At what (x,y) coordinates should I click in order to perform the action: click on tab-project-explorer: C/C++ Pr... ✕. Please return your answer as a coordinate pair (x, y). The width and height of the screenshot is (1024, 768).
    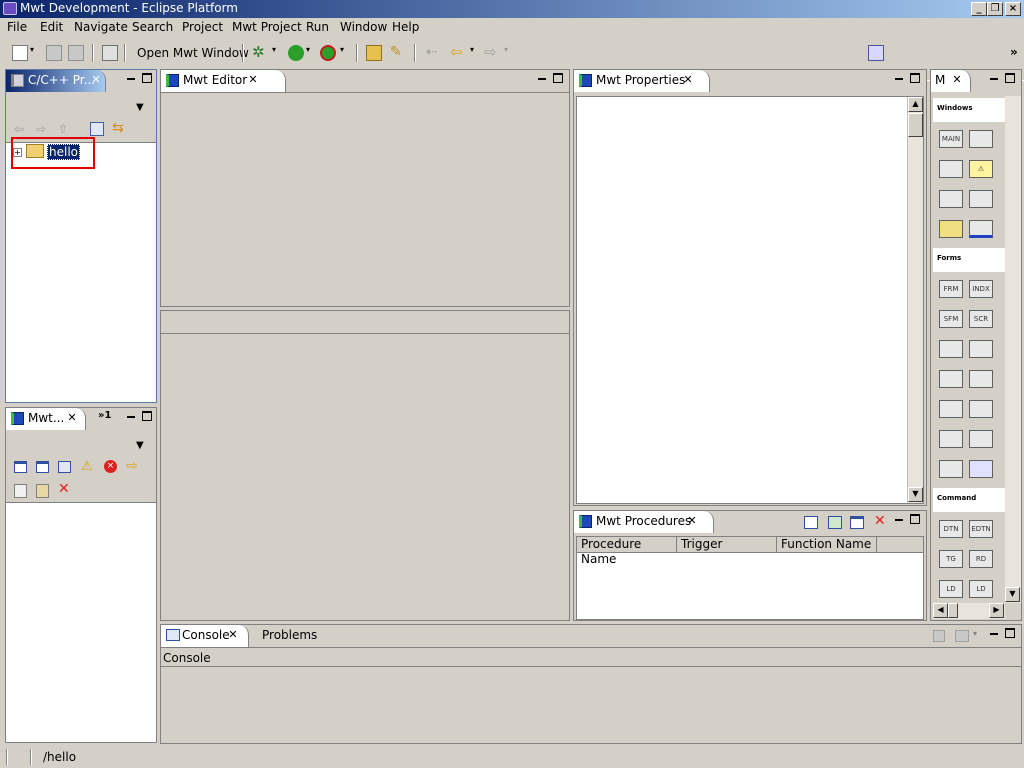
    Looking at the image, I should click on (56, 81).